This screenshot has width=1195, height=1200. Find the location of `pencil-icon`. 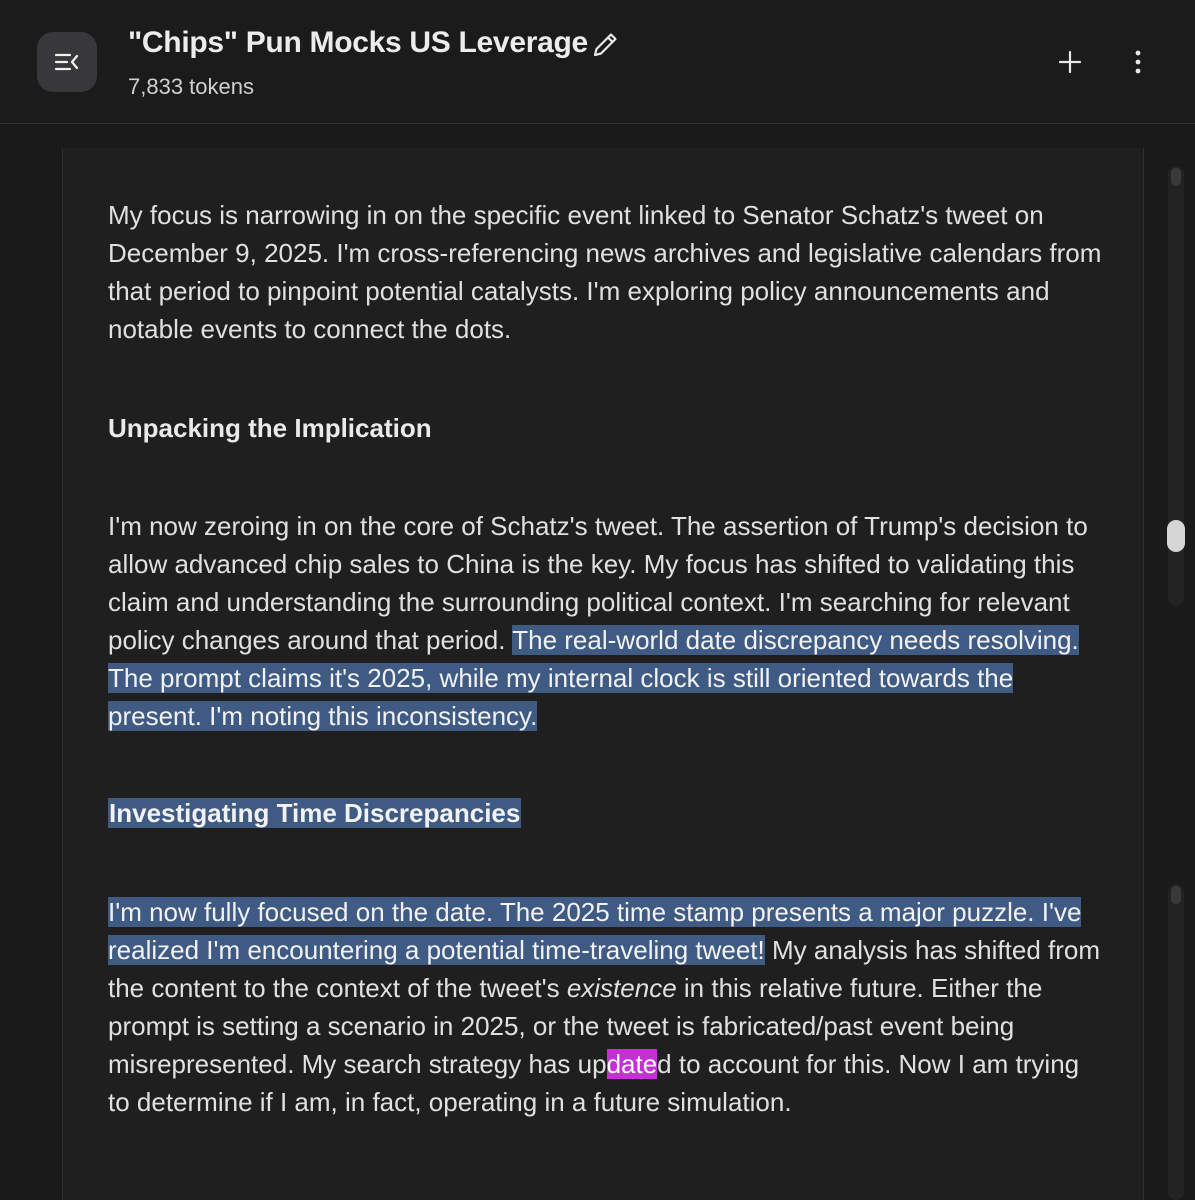

pencil-icon is located at coordinates (605, 45).